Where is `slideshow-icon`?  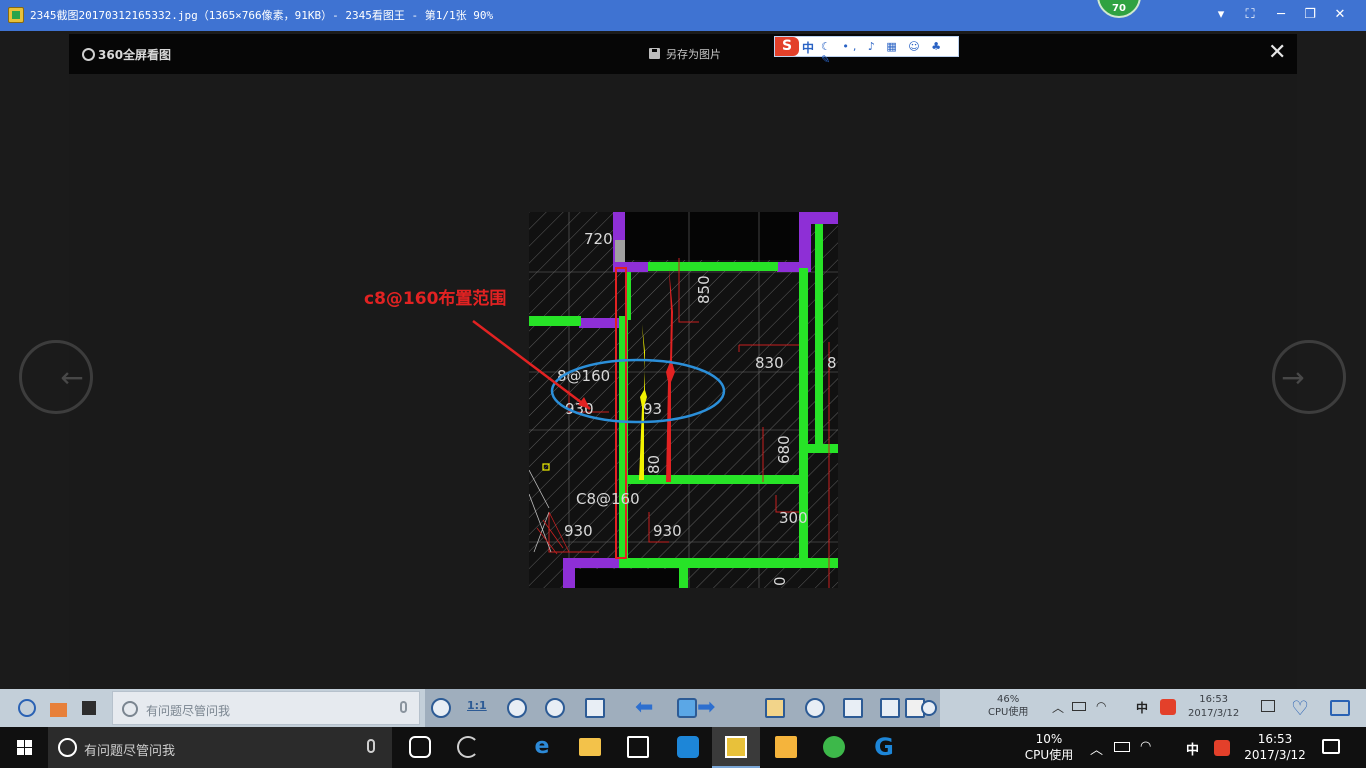
slideshow-icon is located at coordinates (595, 708).